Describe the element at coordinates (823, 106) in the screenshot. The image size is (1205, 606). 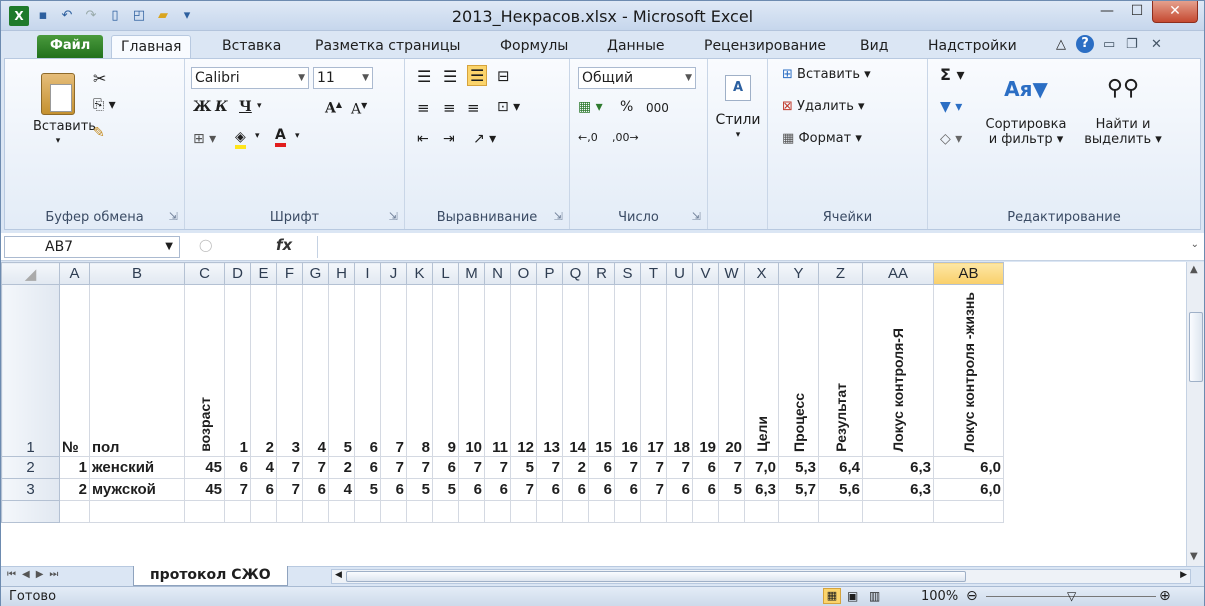
I see `delete-cells-button: ⊠ Удалить ▾` at that location.